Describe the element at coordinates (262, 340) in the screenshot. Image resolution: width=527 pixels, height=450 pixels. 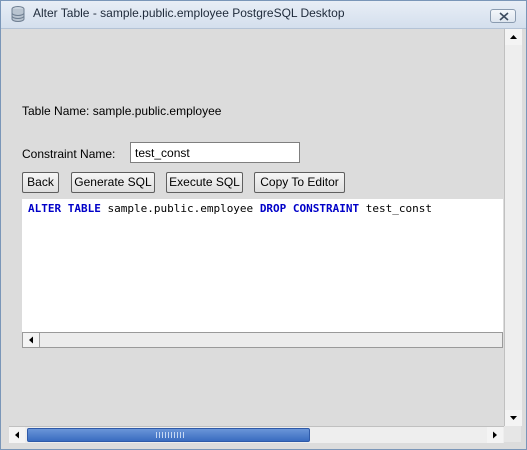
I see `sql-horizontal-scrollbar` at that location.